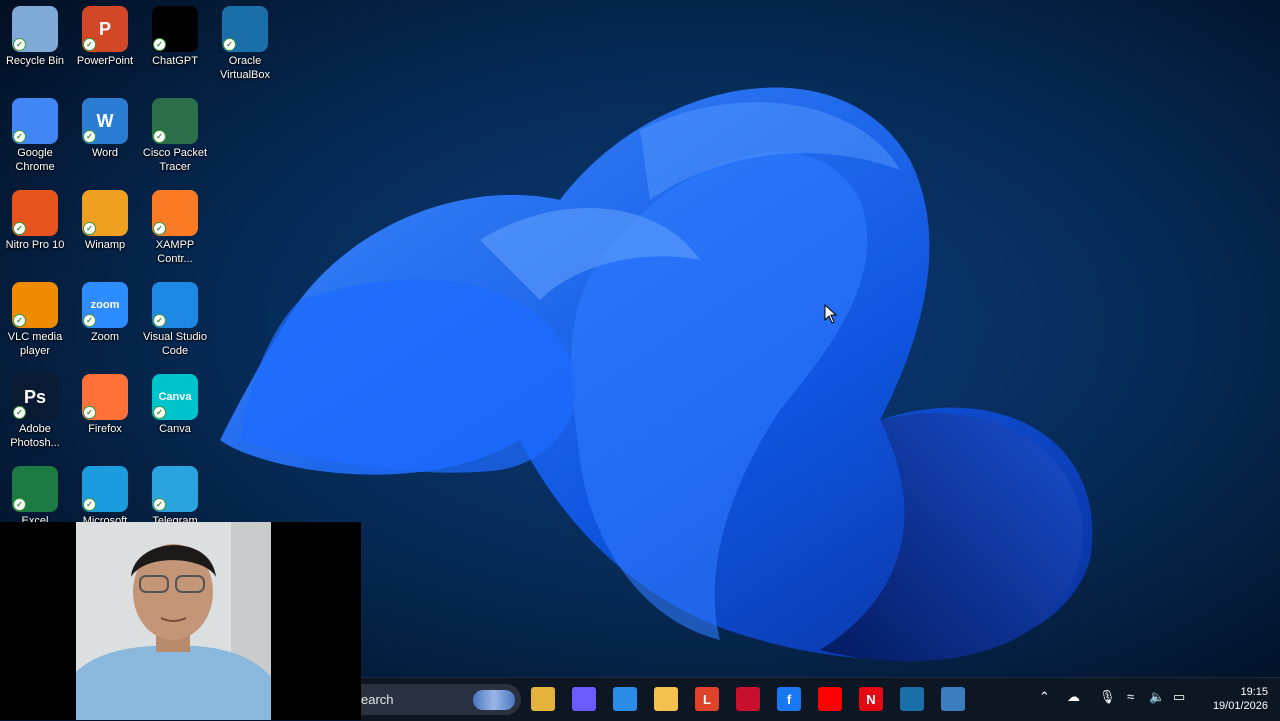  Describe the element at coordinates (175, 29) in the screenshot. I see `chatgpt-icon: ✓` at that location.